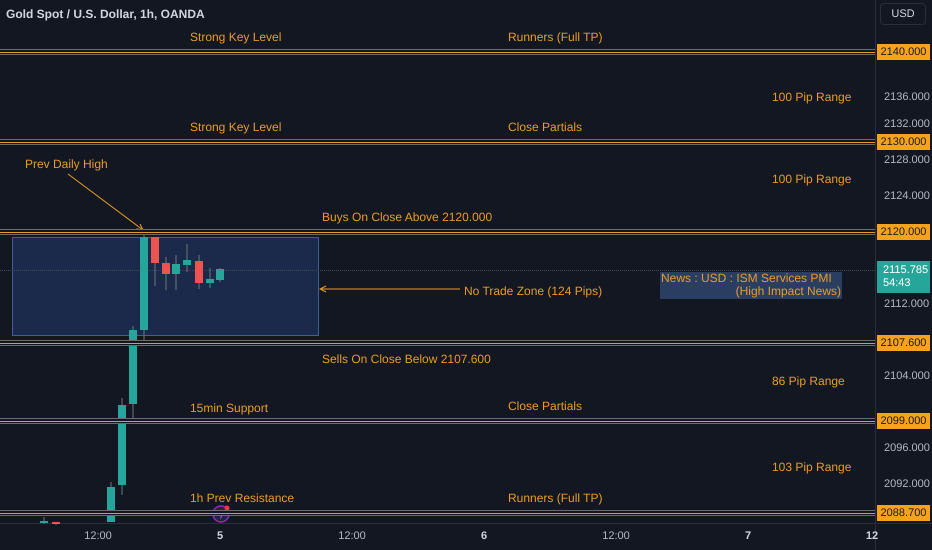 Image resolution: width=932 pixels, height=550 pixels. Describe the element at coordinates (808, 381) in the screenshot. I see `range-label: 86 Pip Range` at that location.